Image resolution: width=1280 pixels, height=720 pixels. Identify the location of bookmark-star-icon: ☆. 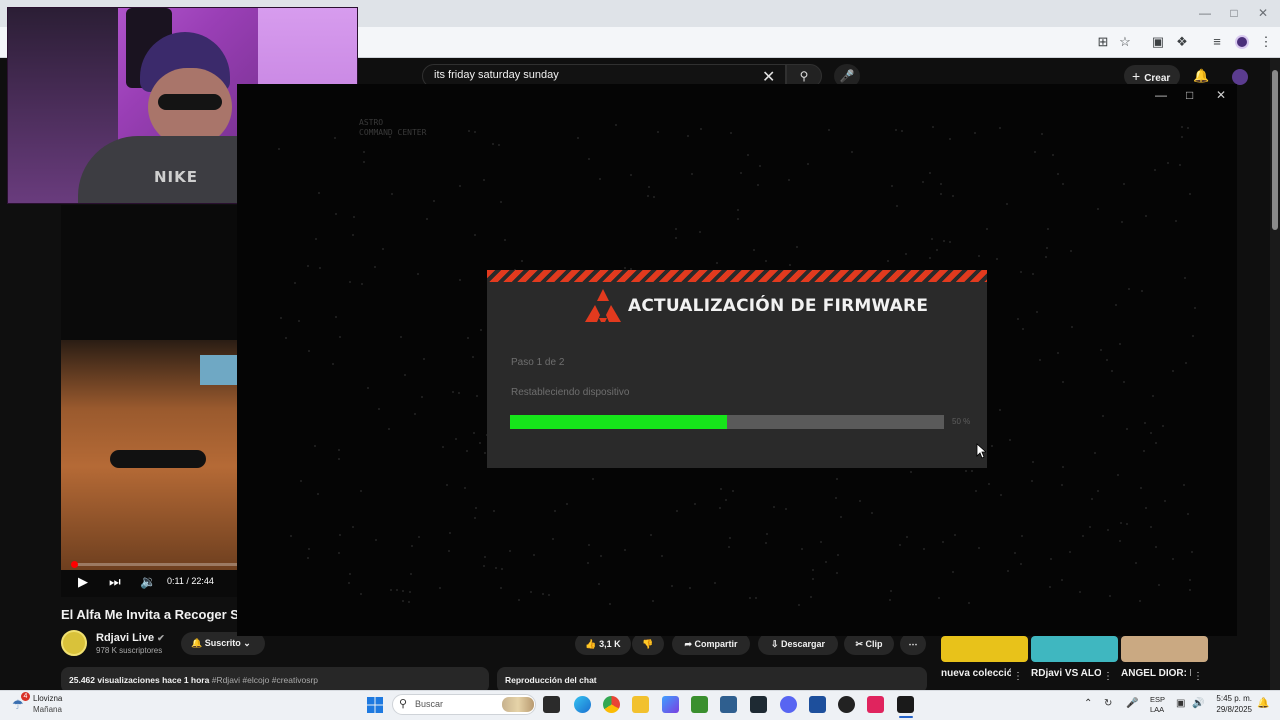
(1125, 42).